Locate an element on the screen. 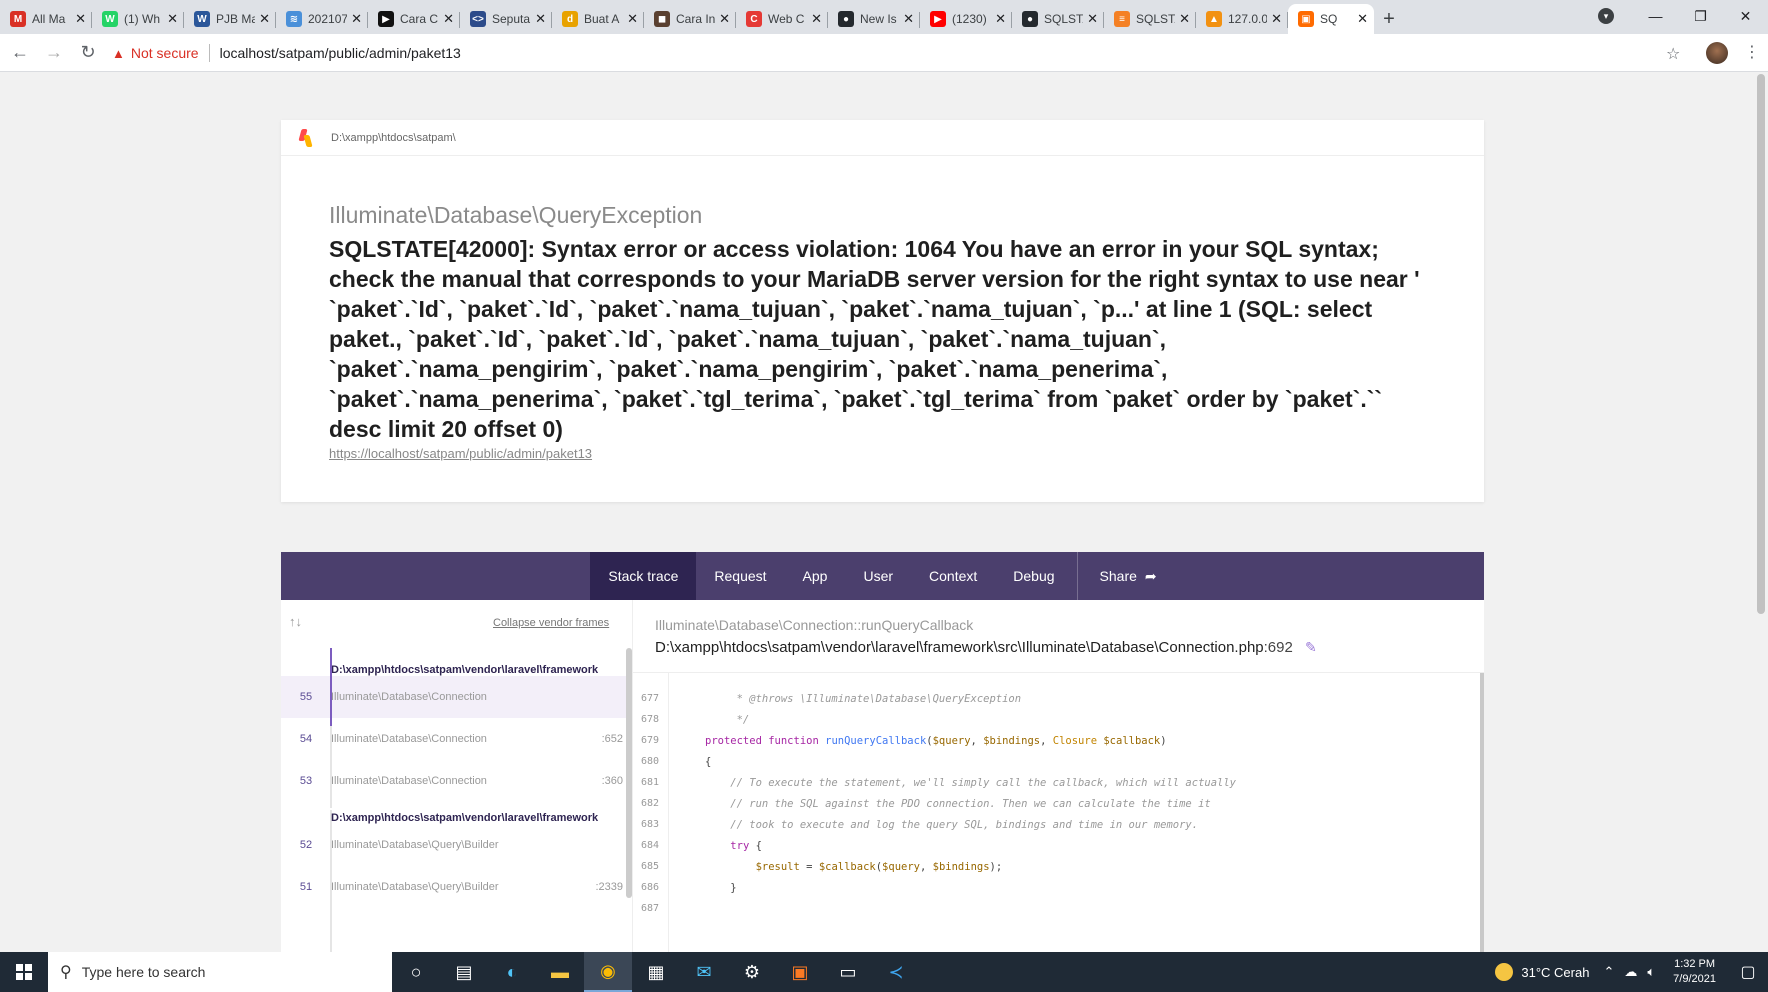  edit-pencil-icon: ✎ is located at coordinates (1311, 647).